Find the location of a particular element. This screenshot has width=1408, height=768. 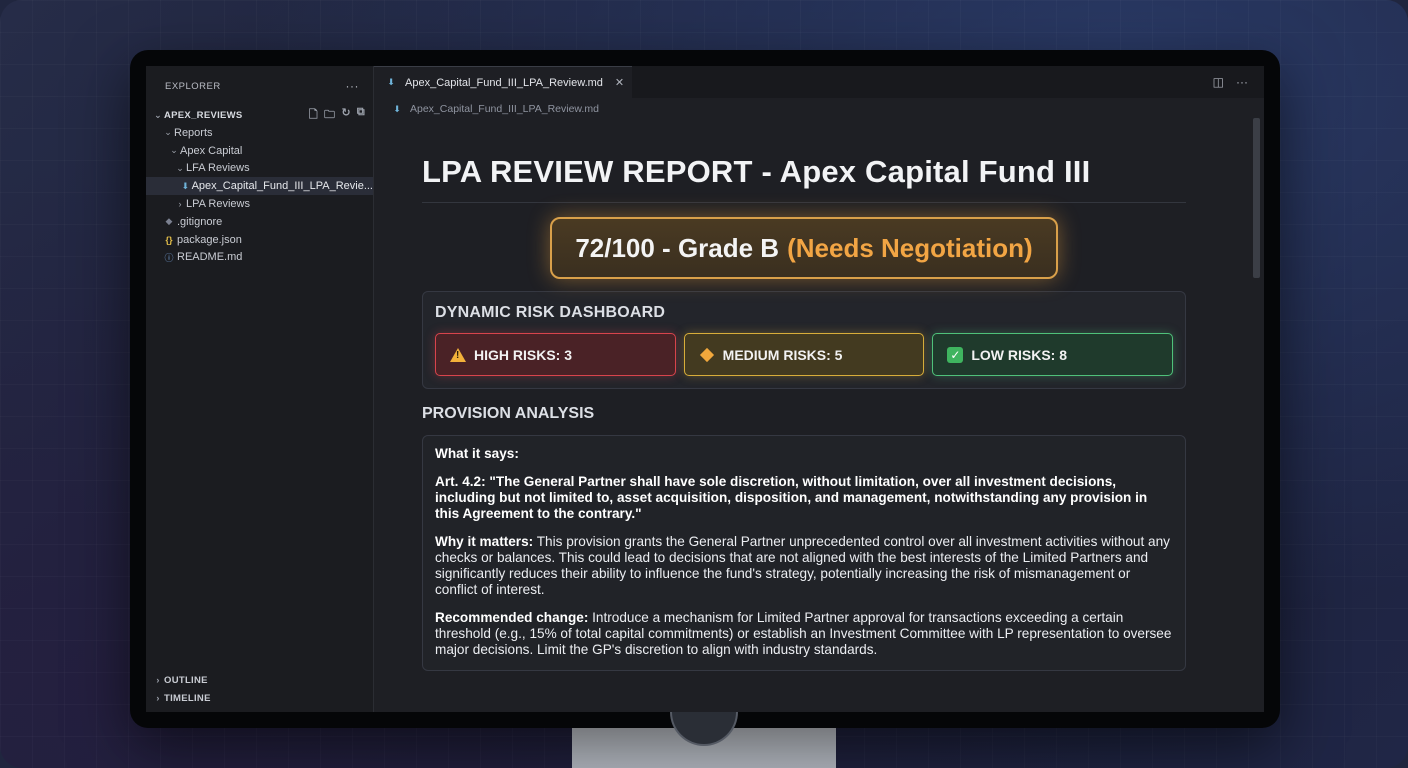

close-icon: ✕ is located at coordinates (619, 82).